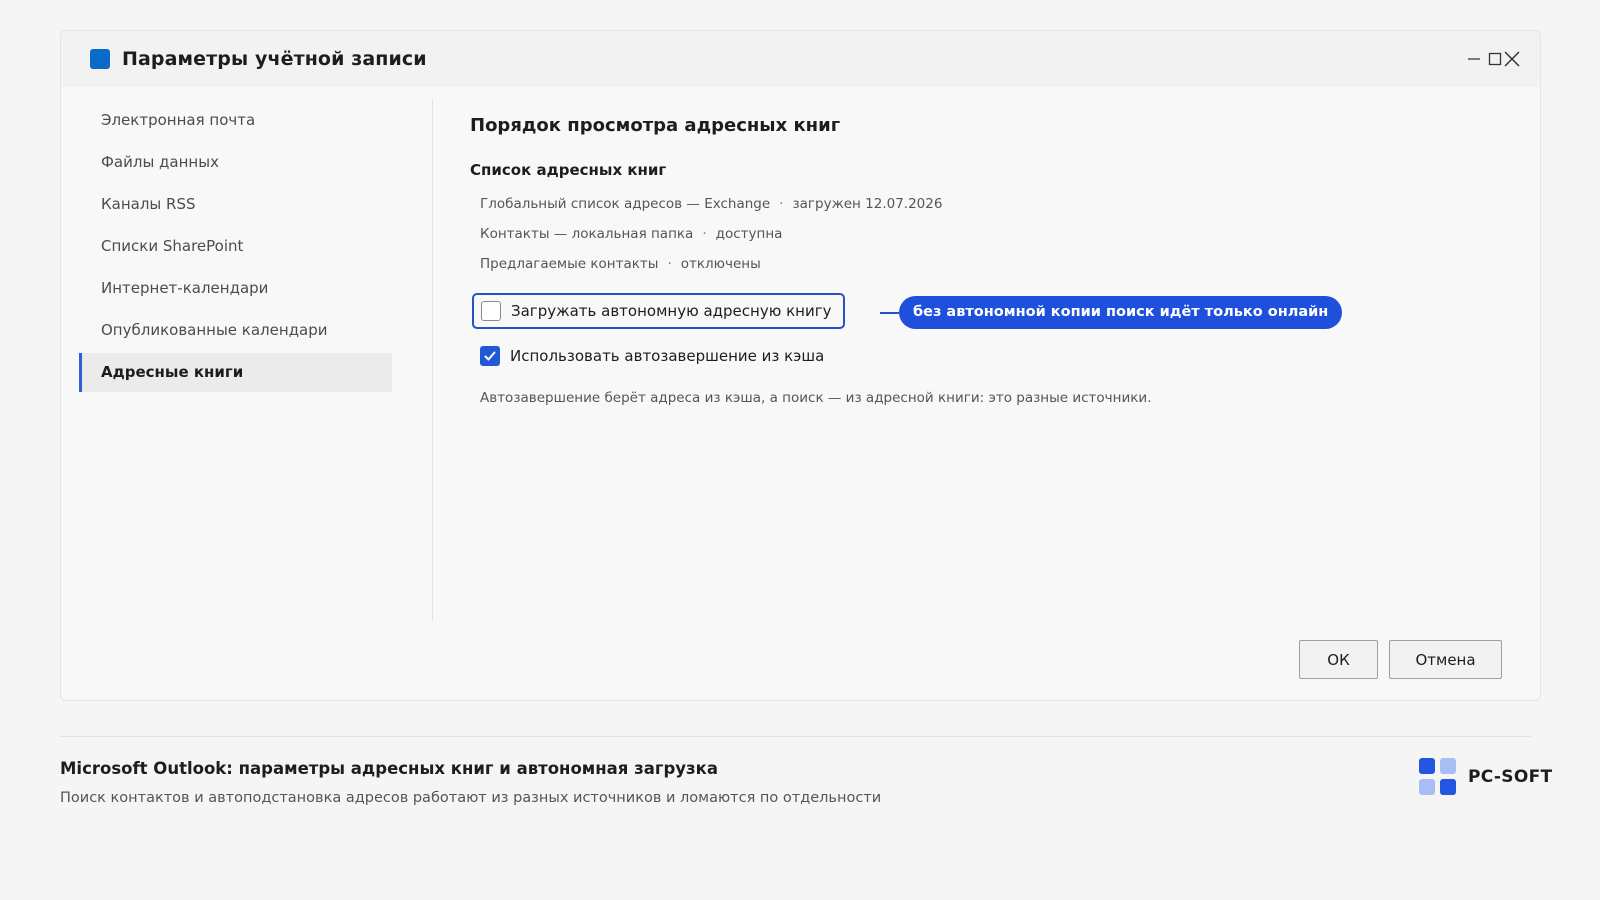 This screenshot has width=1600, height=900. I want to click on sidebar-item-sharepoint: Списки SharePoint, so click(235, 246).